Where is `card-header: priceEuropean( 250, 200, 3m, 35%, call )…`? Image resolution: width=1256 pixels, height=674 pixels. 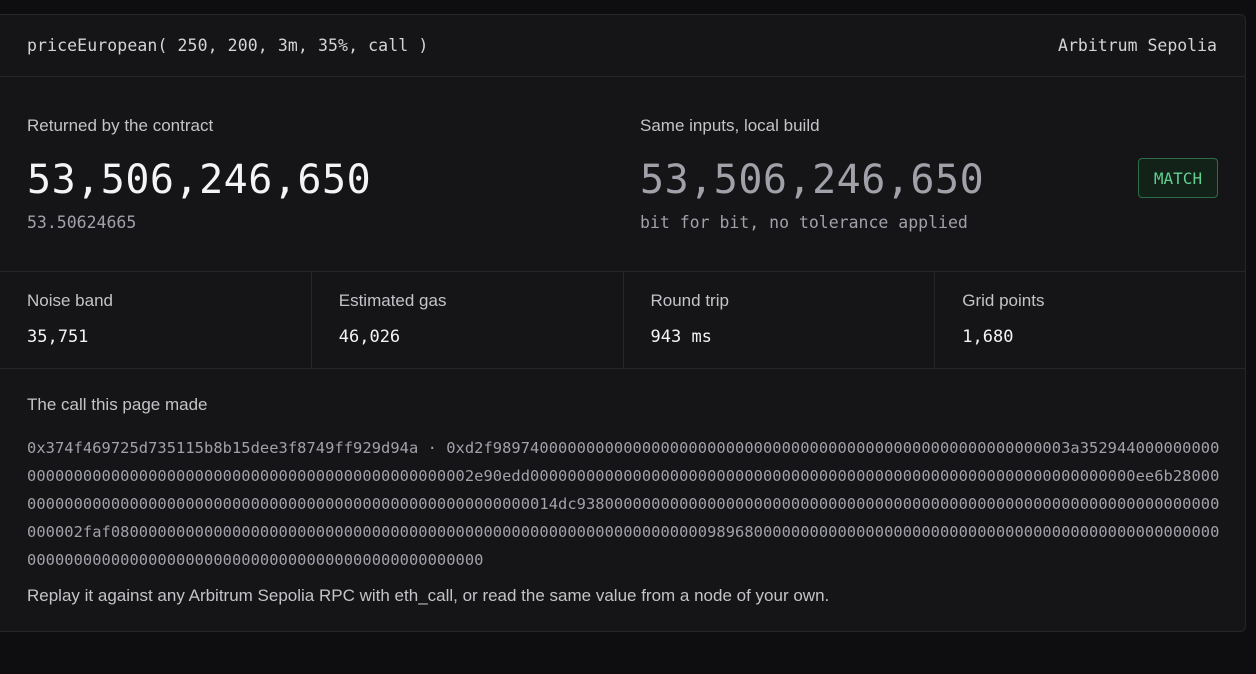 card-header: priceEuropean( 250, 200, 3m, 35%, call )… is located at coordinates (622, 46).